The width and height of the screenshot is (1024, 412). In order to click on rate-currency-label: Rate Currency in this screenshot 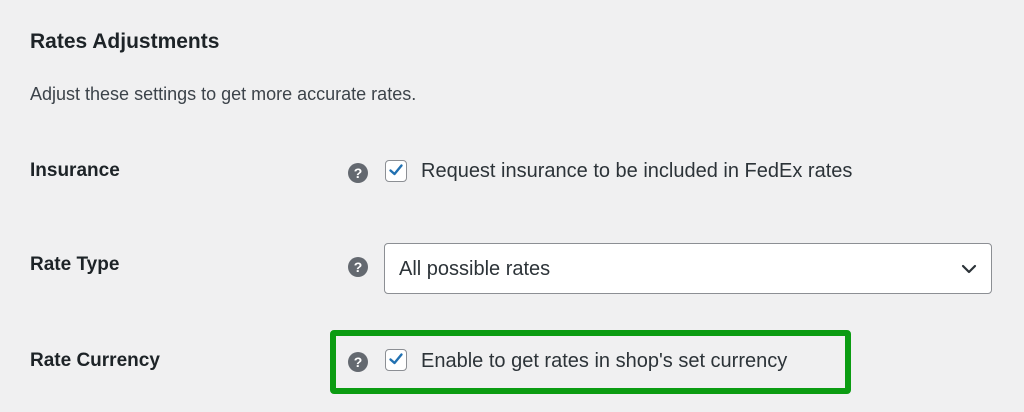, I will do `click(95, 360)`.